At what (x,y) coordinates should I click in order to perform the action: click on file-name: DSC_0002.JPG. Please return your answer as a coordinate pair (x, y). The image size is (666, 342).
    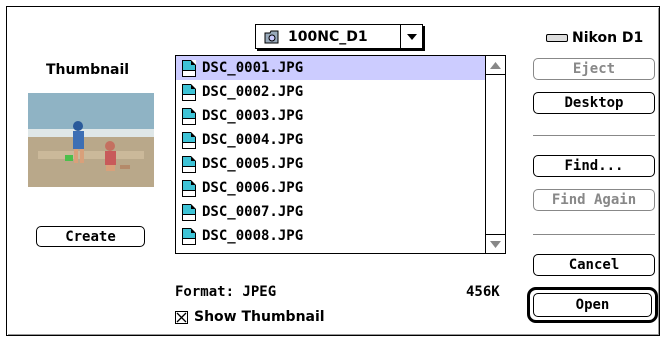
    Looking at the image, I should click on (253, 92).